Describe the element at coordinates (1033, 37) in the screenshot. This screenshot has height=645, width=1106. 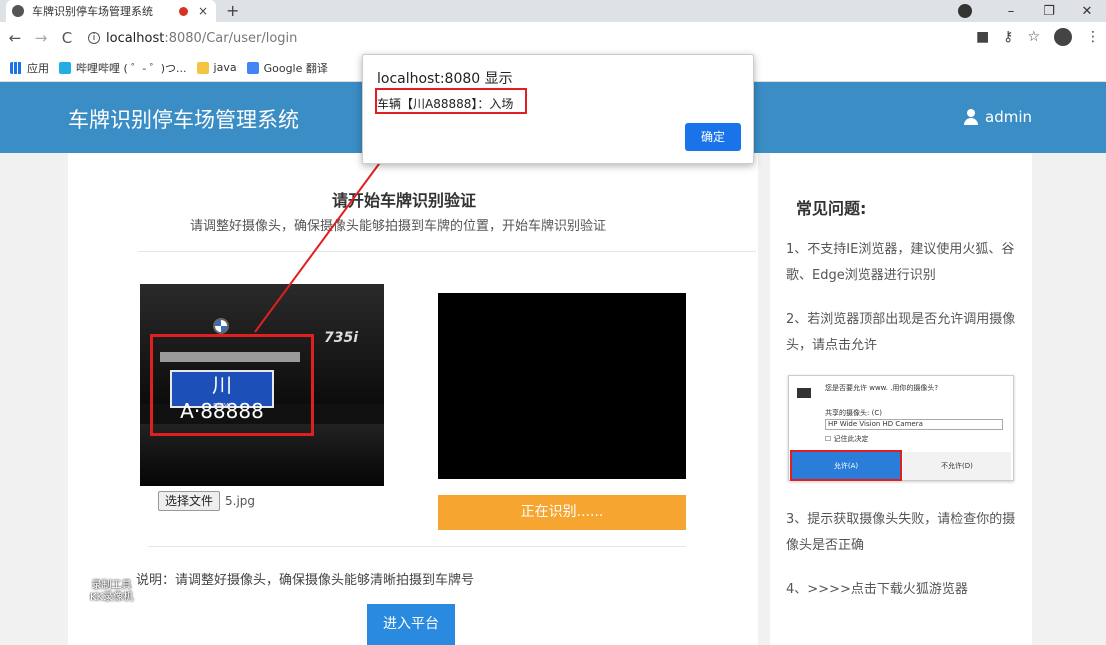
I see `star-icon: ☆` at that location.